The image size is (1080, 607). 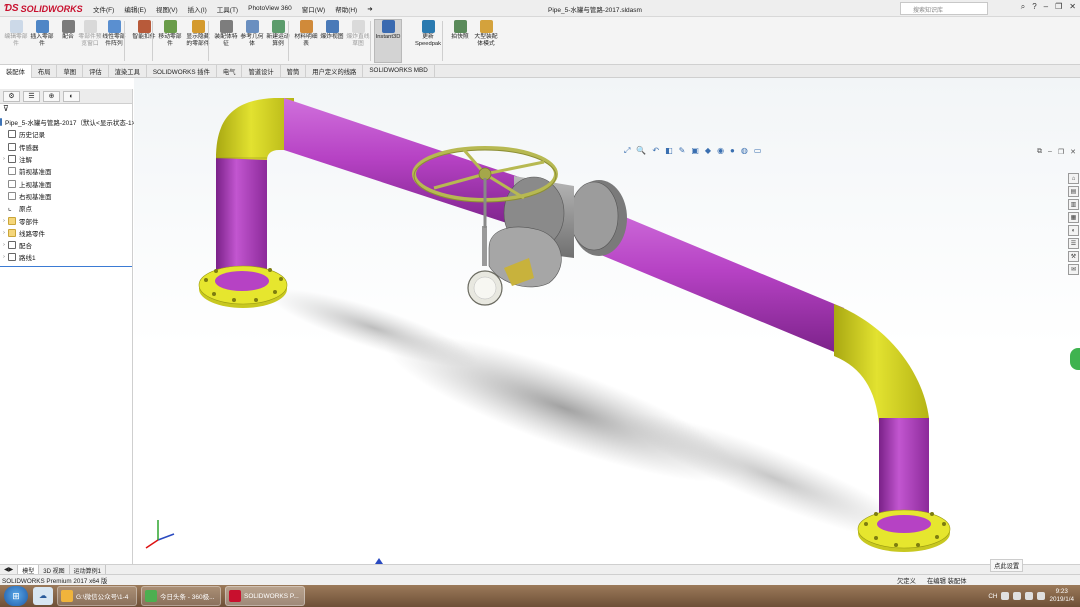 What do you see at coordinates (732, 151) in the screenshot?
I see `edit-appearance-icon: ●` at bounding box center [732, 151].